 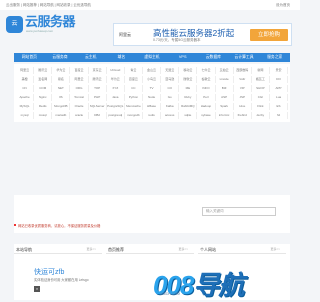 I want to click on directory-link: firebird, so click(x=243, y=115).